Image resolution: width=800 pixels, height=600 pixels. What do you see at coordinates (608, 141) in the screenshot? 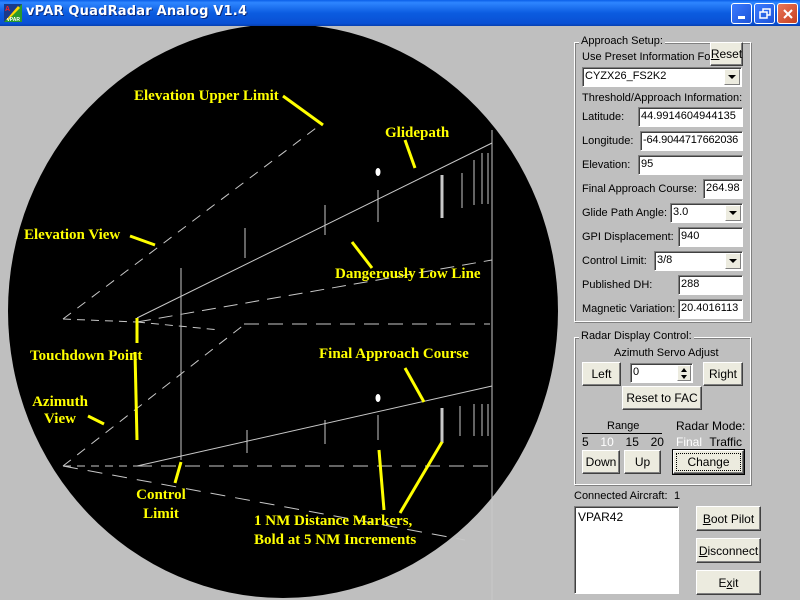
I see `longitude-label: Longitude:` at bounding box center [608, 141].